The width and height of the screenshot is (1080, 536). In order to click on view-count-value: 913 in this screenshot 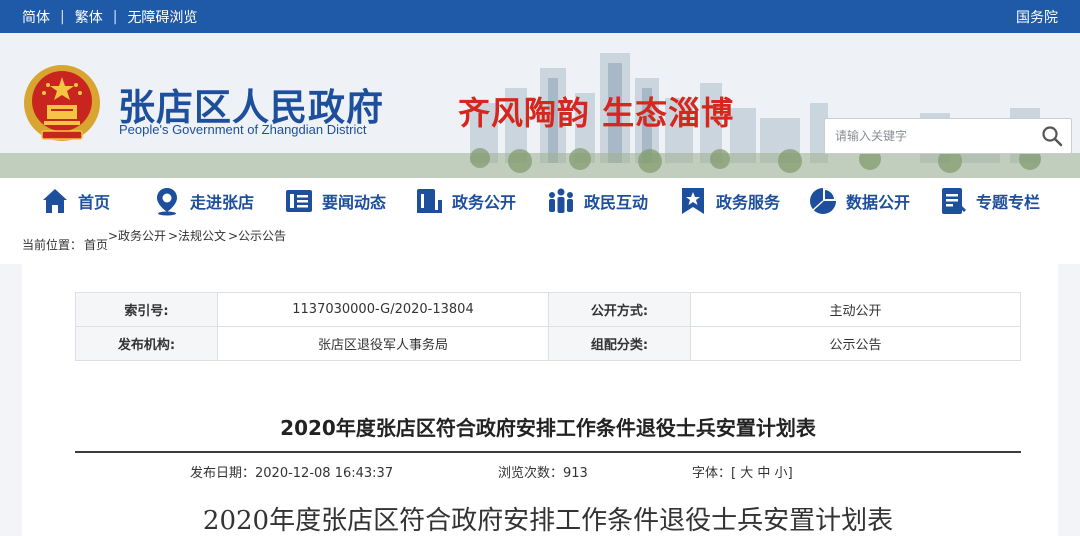, I will do `click(575, 473)`.